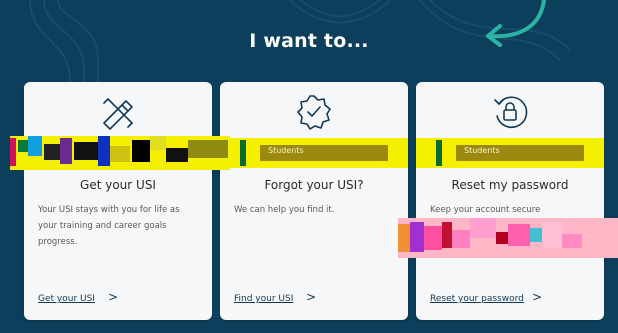  Describe the element at coordinates (314, 185) in the screenshot. I see `card-title: Forgot your USI?` at that location.